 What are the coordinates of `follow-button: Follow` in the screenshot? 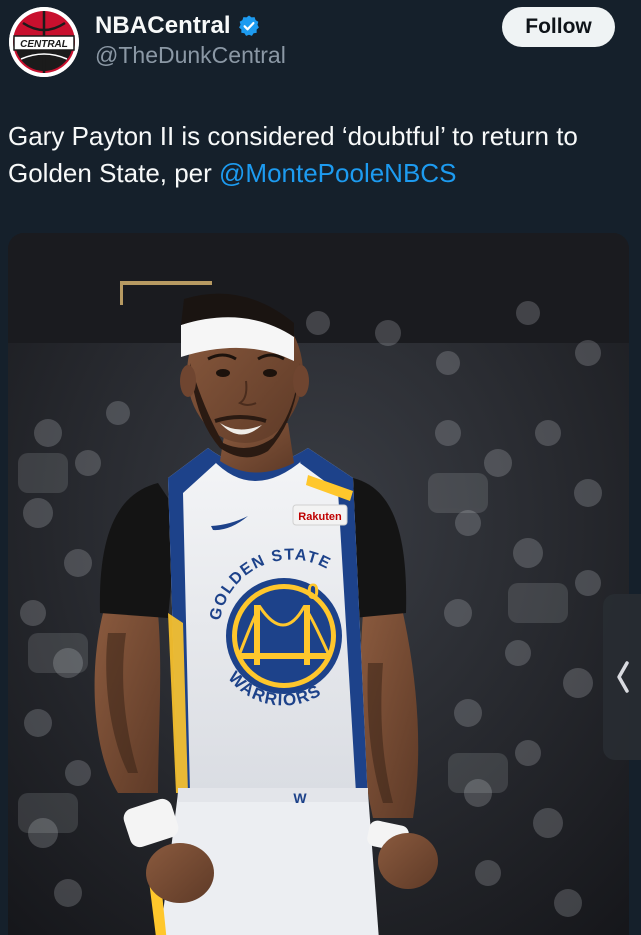 It's located at (558, 27).